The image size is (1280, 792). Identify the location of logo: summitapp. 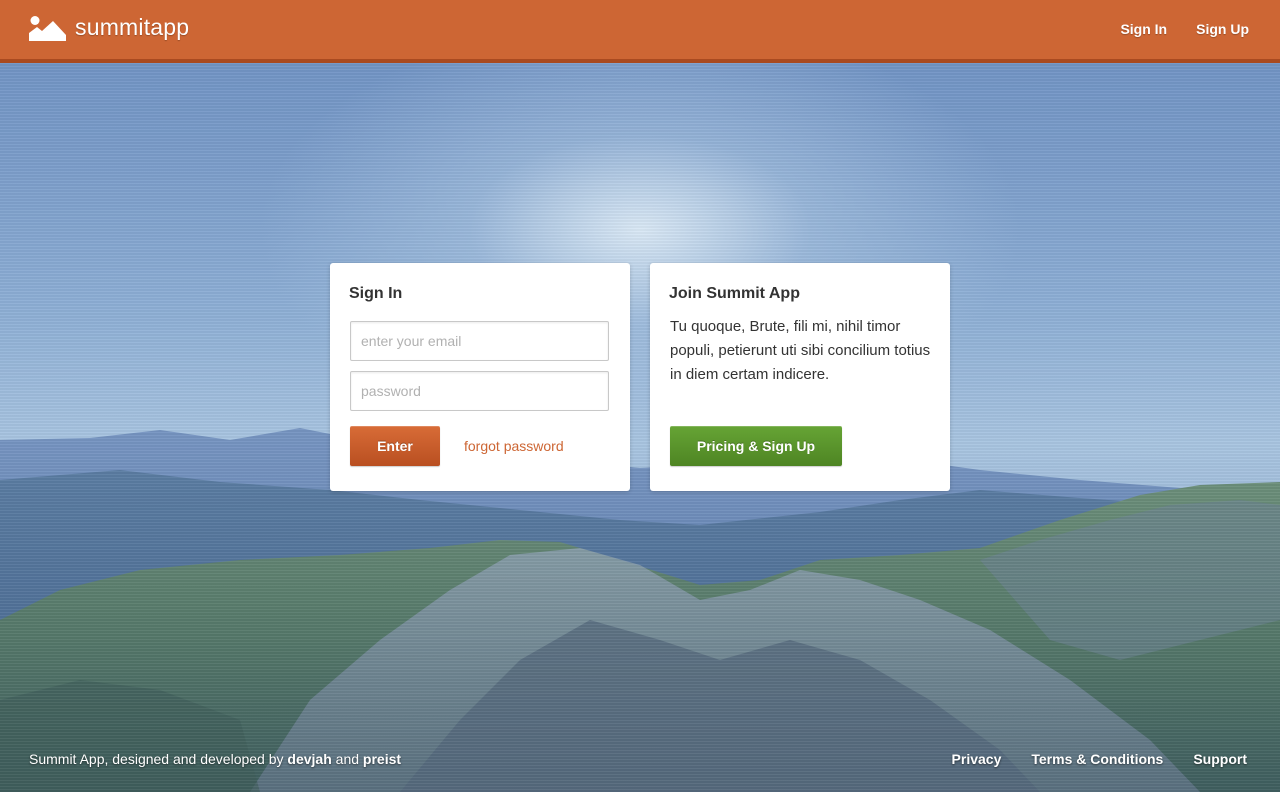
(109, 27).